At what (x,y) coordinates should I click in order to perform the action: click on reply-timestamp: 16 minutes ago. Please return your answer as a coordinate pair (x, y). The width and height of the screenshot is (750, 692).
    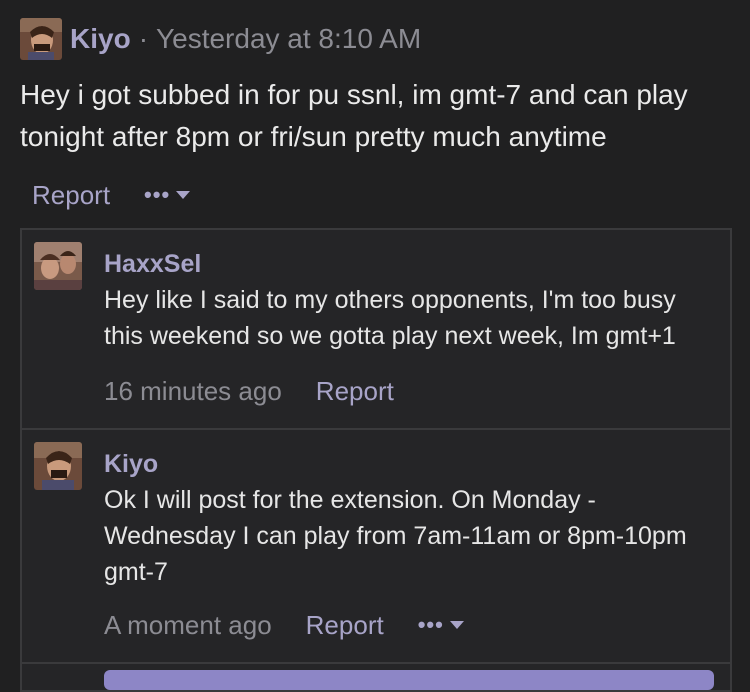
    Looking at the image, I should click on (193, 391).